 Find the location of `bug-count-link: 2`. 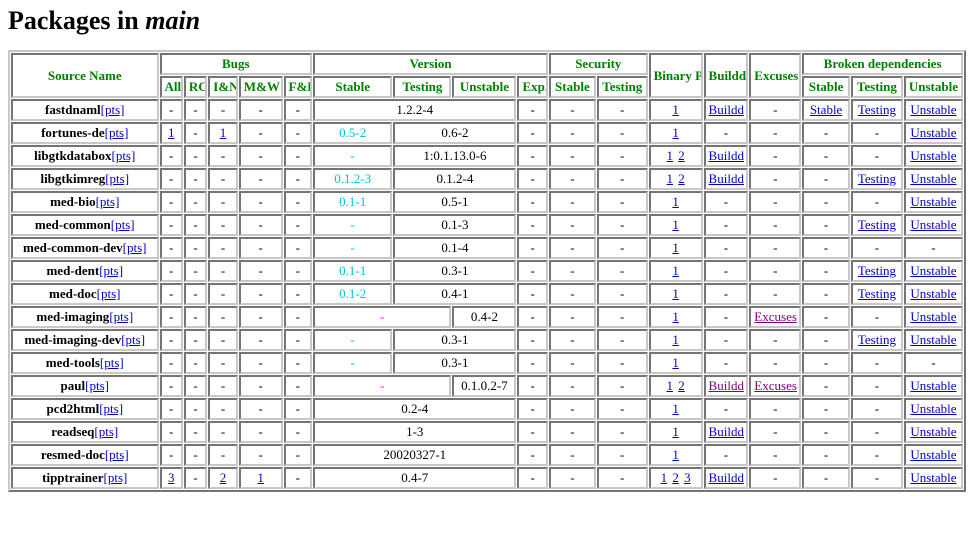

bug-count-link: 2 is located at coordinates (223, 477).